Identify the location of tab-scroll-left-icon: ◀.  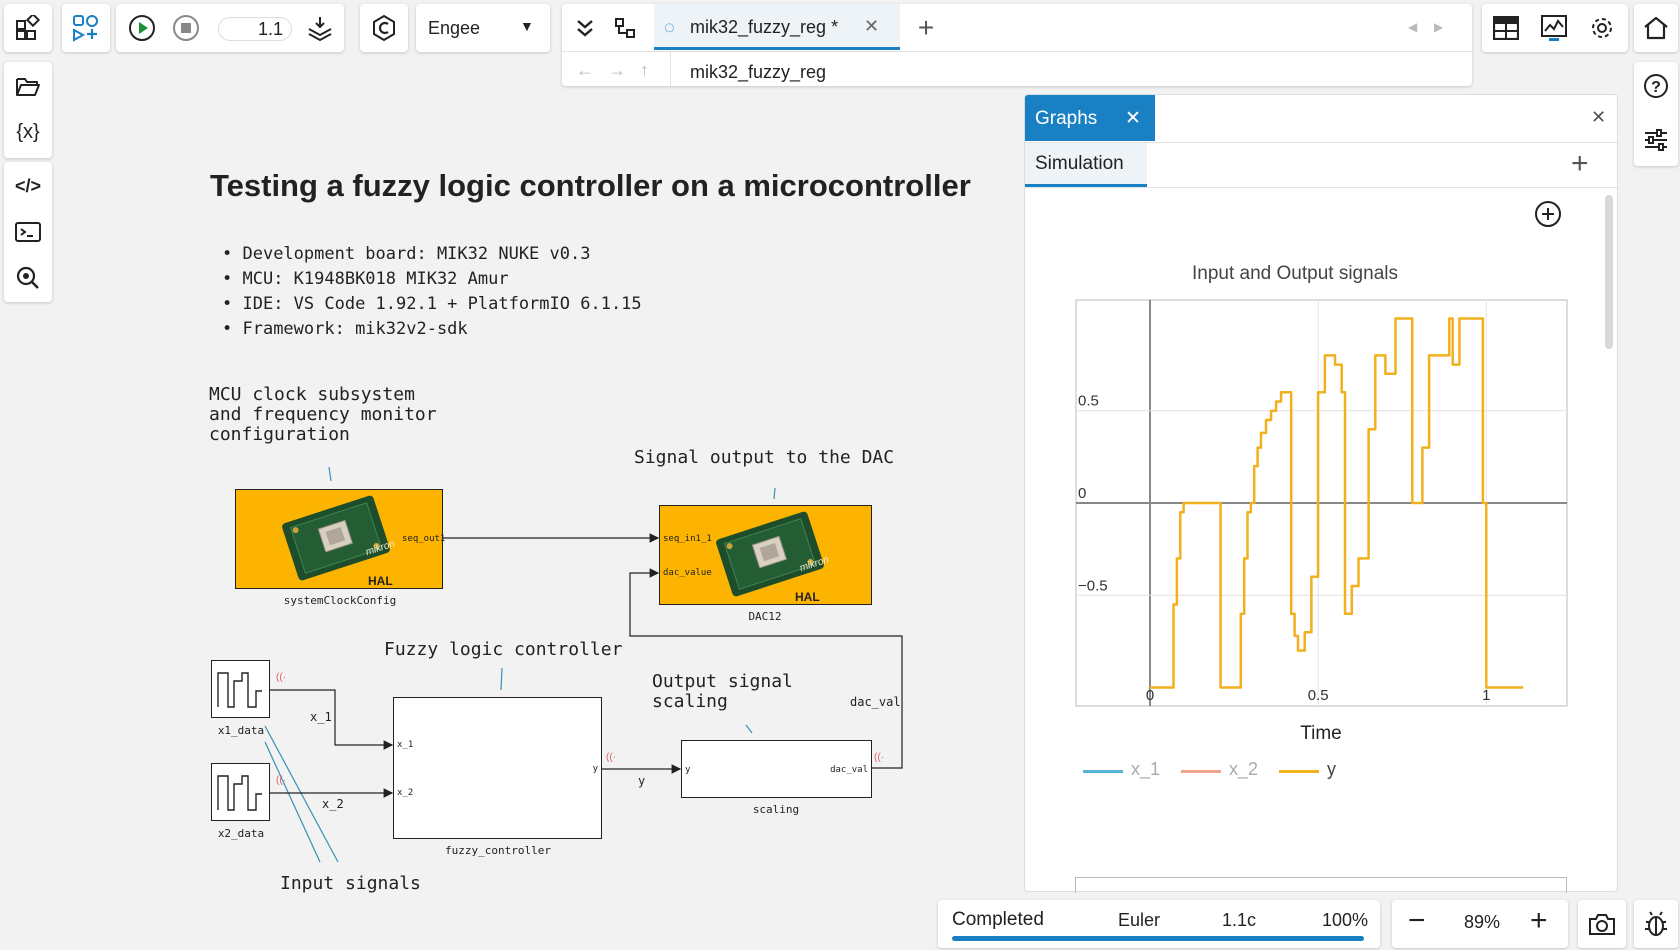
(1412, 27).